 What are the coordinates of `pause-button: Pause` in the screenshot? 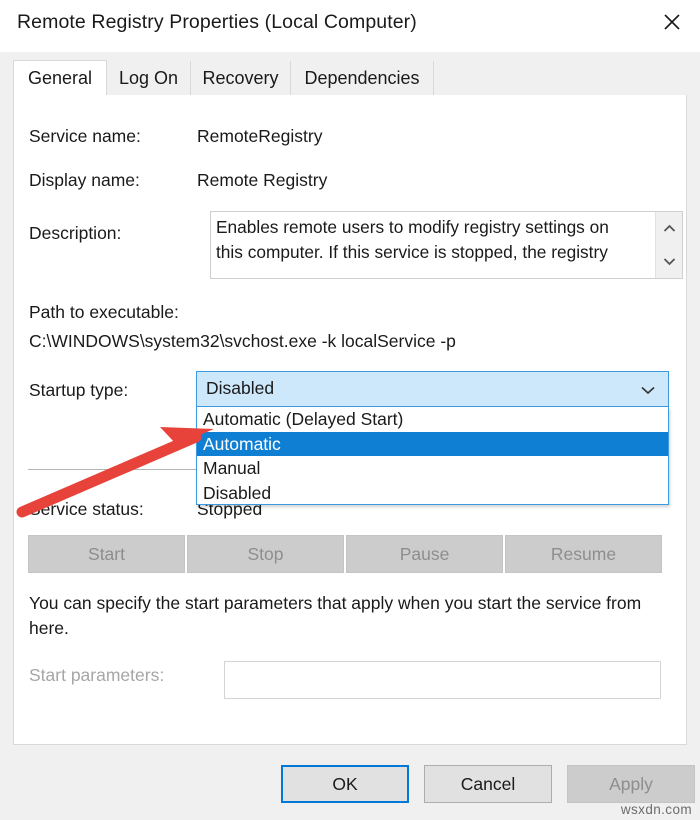 It's located at (424, 554).